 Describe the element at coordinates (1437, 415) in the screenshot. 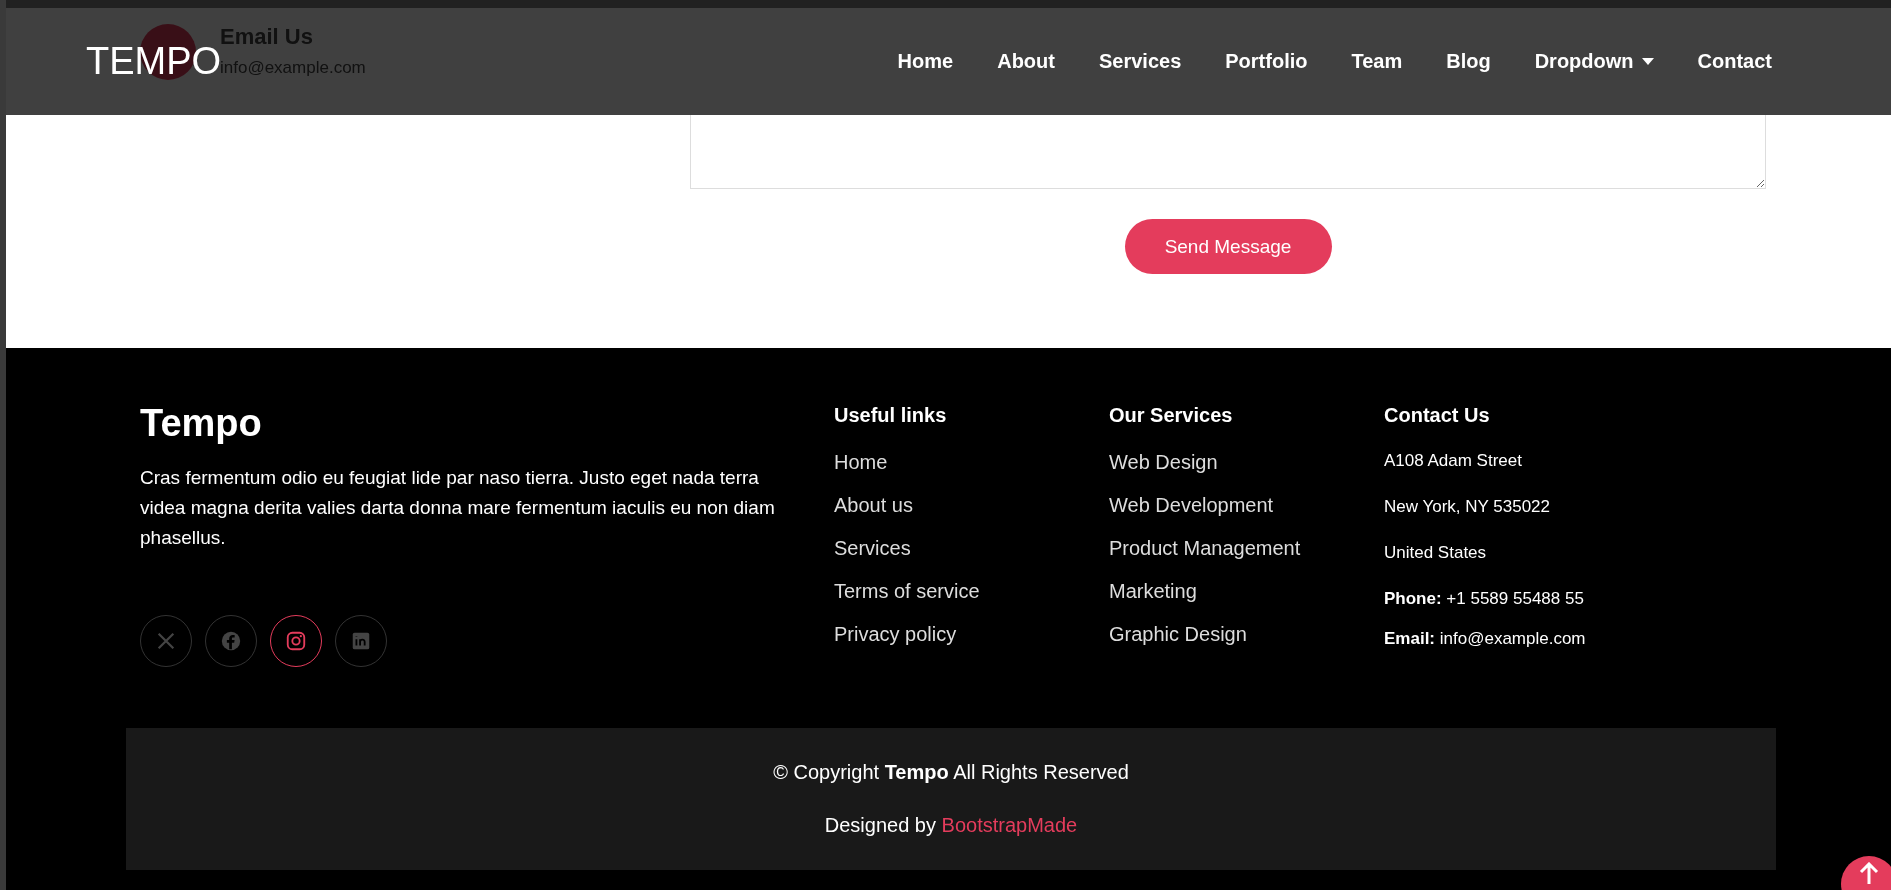

I see `footer-column-title: Contact Us` at that location.